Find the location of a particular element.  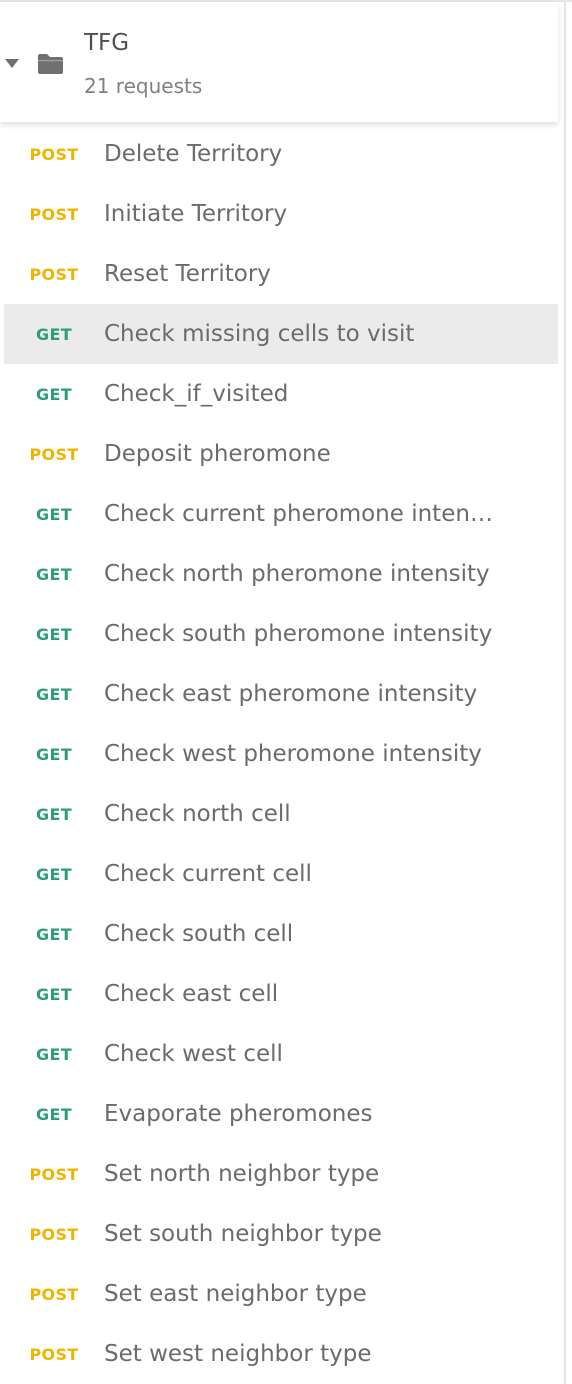

request-item: GET Check east cell is located at coordinates (281, 994).